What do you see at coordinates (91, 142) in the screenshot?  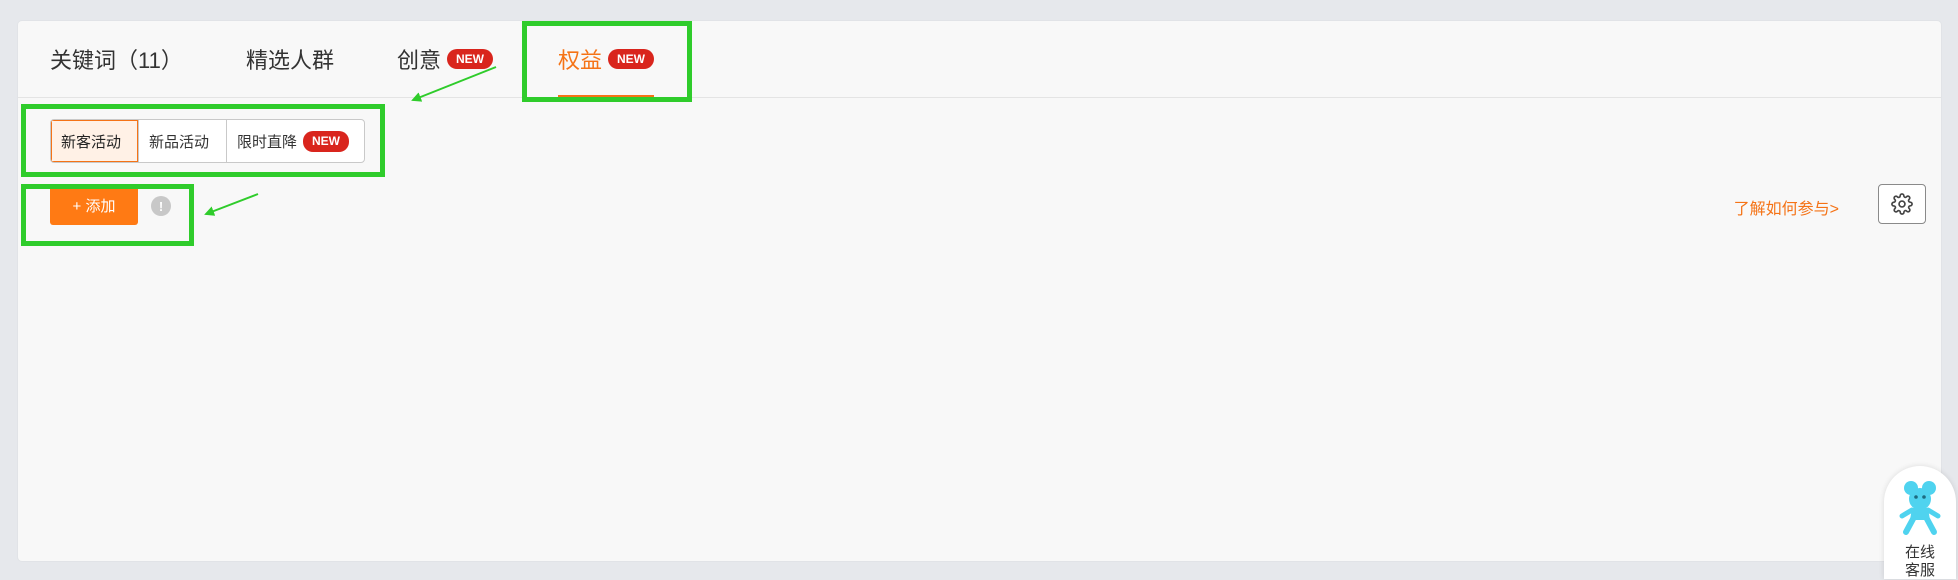 I see `segment-label: 新客活动` at bounding box center [91, 142].